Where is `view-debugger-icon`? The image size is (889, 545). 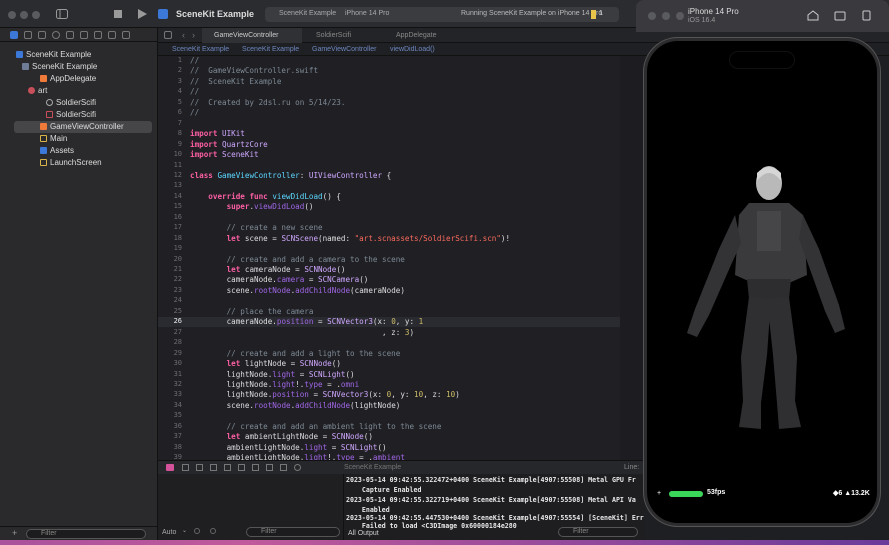 view-debugger-icon is located at coordinates (255, 467).